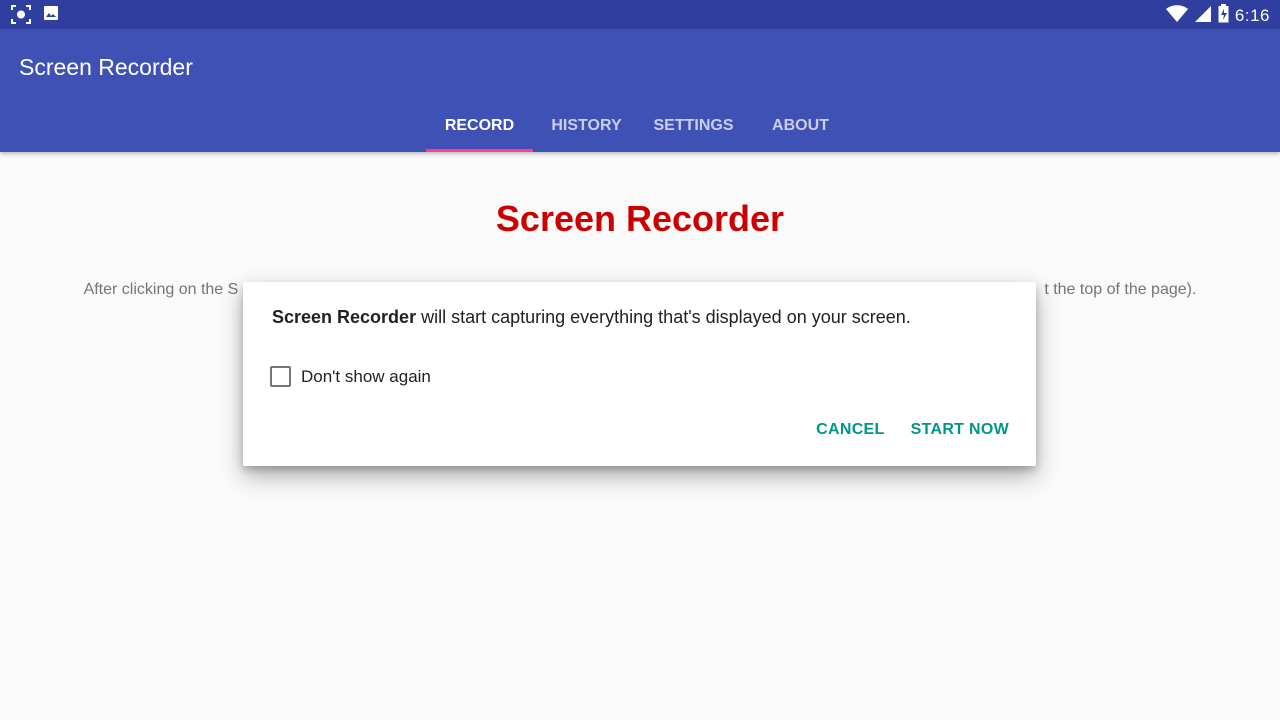  I want to click on dont-show-again-checkbox: Don't show again, so click(350, 376).